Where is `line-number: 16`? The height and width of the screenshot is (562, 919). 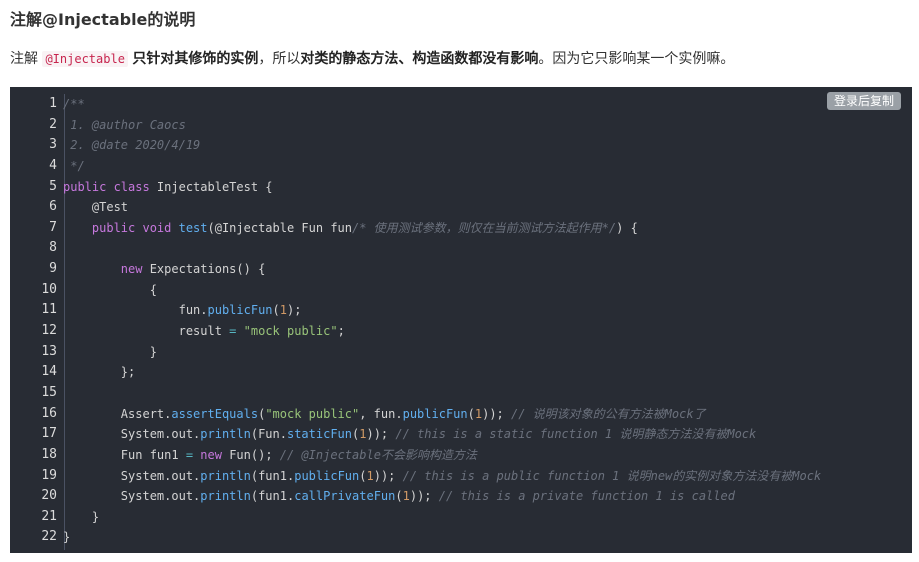 line-number: 16 is located at coordinates (49, 413).